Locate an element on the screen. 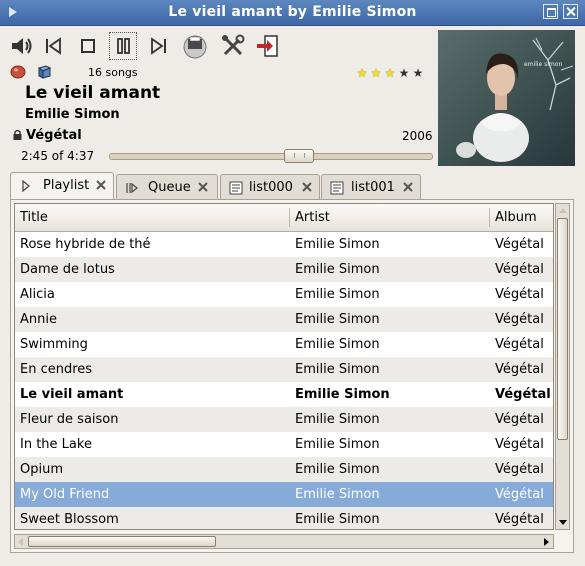  table-row: Rose hybride de thé Emilie Simon Végétal is located at coordinates (284, 244).